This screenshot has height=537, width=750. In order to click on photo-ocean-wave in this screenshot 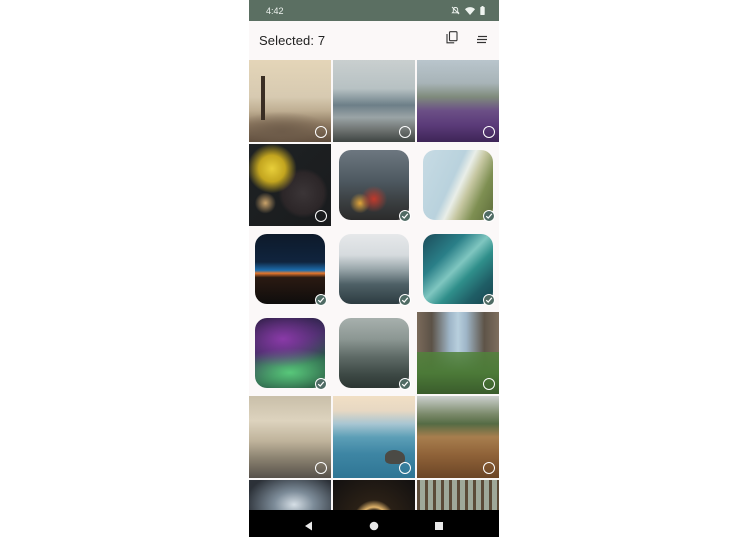, I will do `click(458, 269)`.